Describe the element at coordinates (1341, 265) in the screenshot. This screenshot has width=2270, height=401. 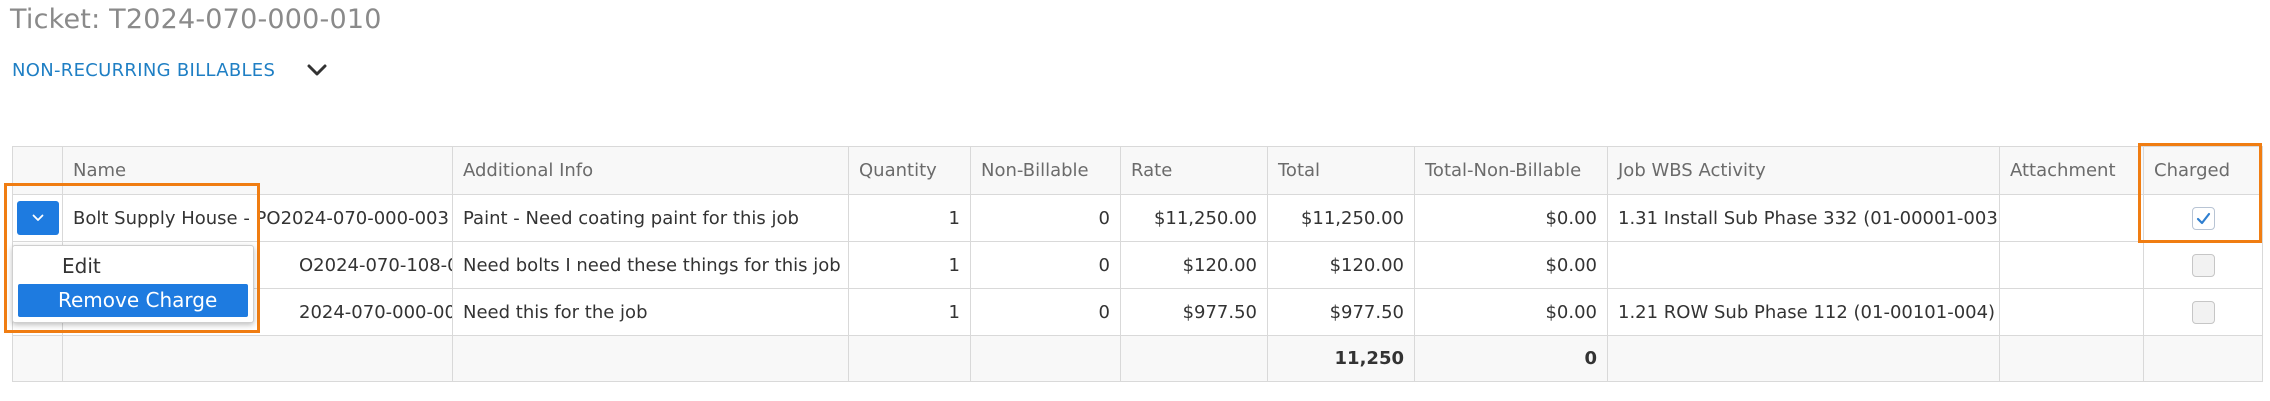
I see `cell-total: $120.00` at that location.